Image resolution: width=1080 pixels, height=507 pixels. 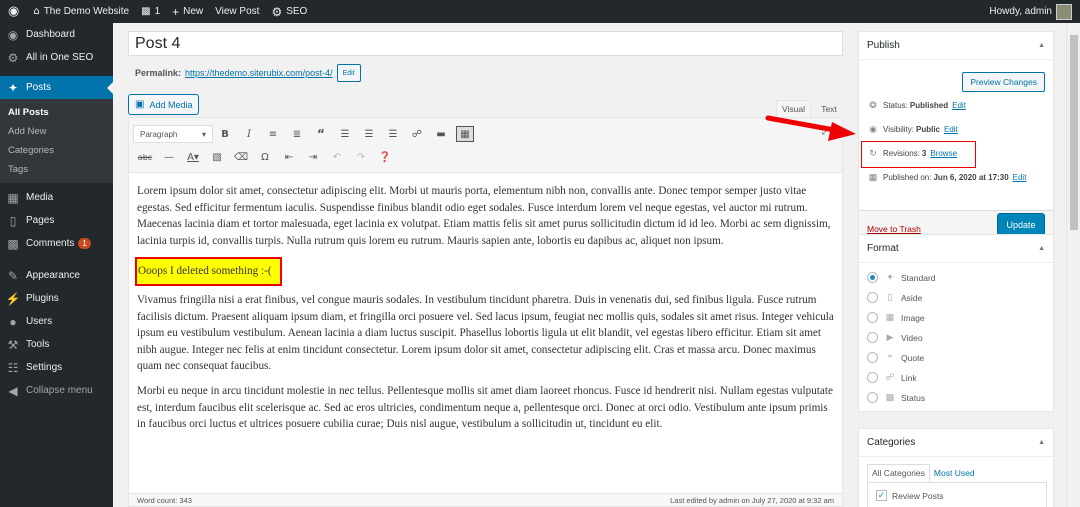 I want to click on italic-icon: I, so click(x=249, y=134).